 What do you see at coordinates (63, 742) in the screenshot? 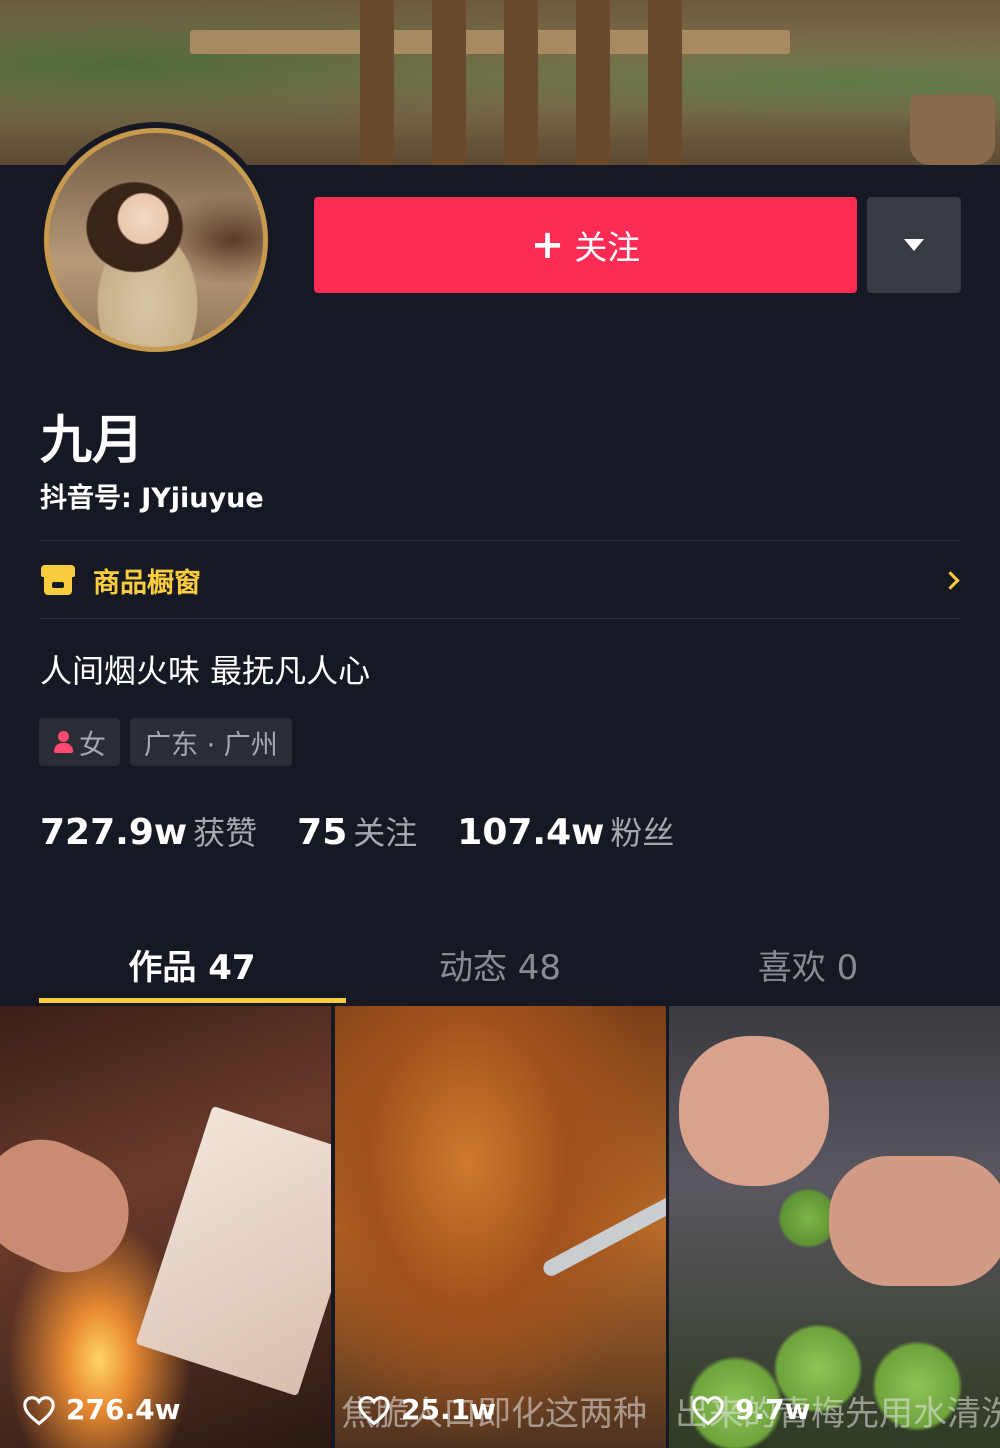
I see `female-icon` at bounding box center [63, 742].